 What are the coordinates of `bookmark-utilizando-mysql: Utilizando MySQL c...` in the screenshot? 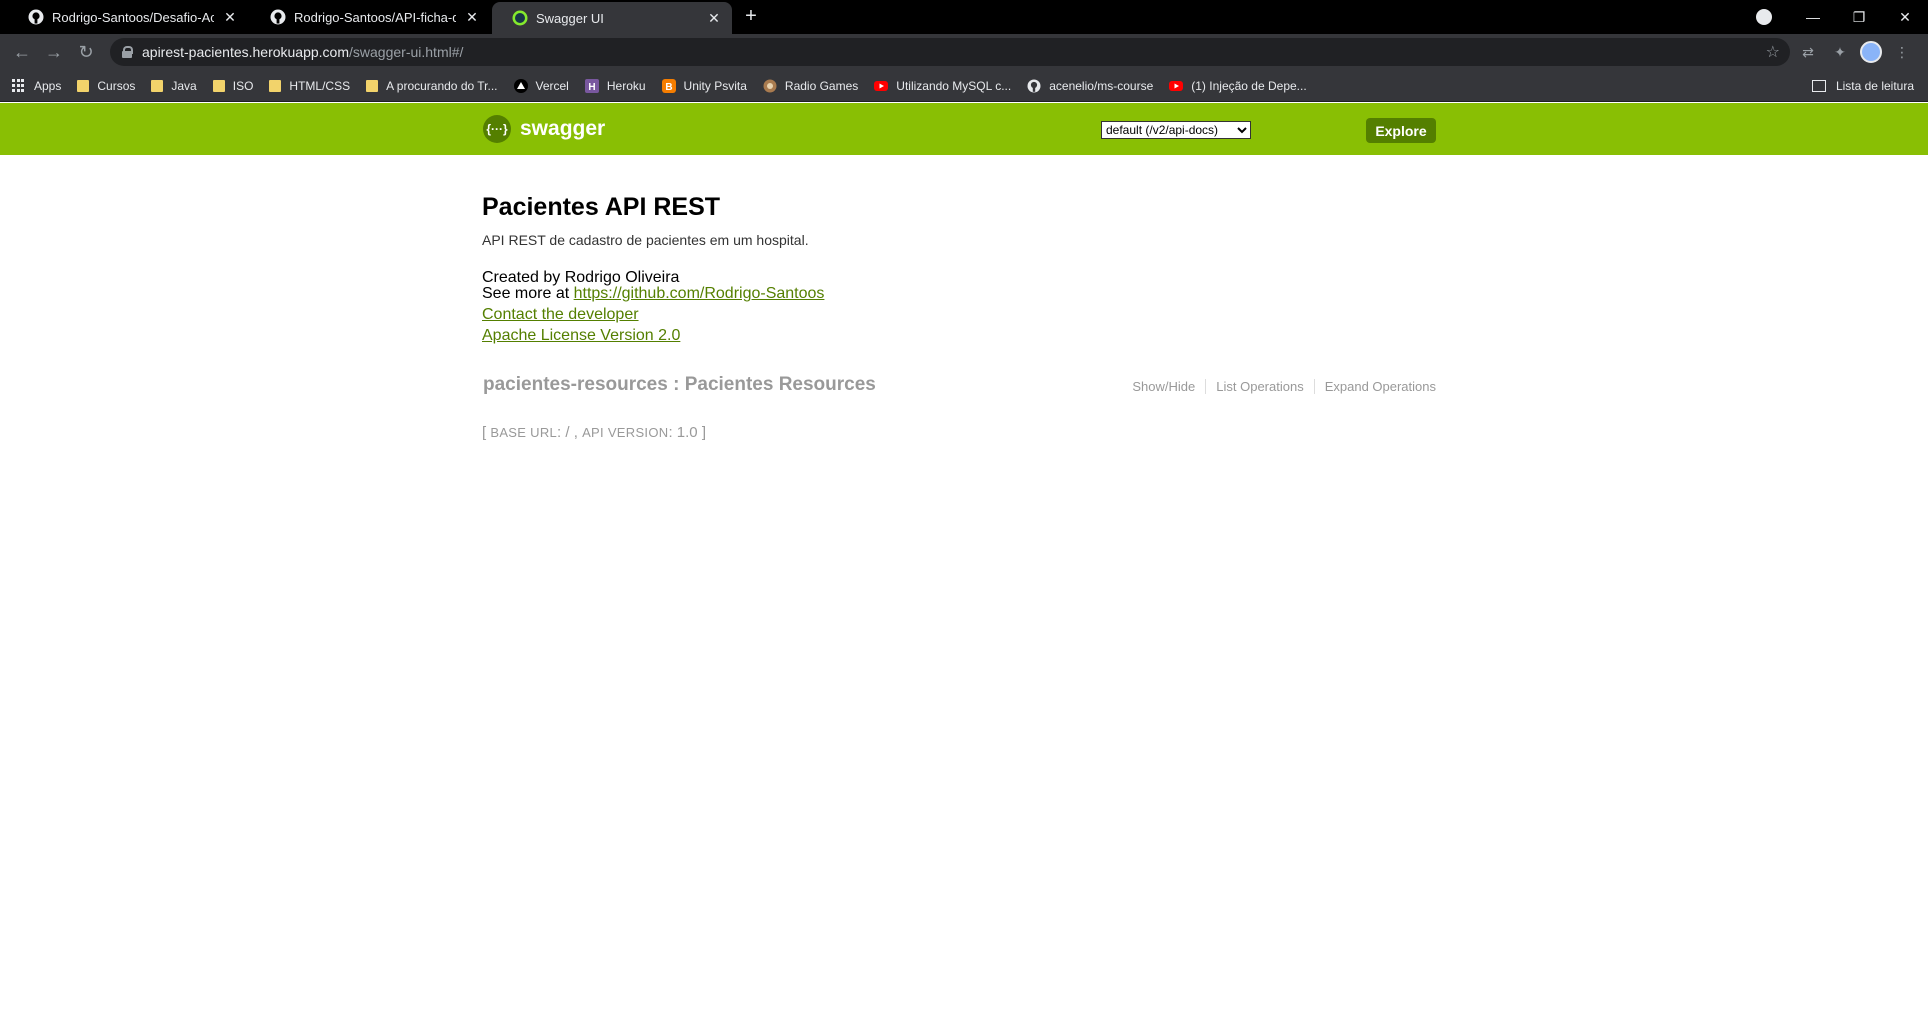 It's located at (942, 86).